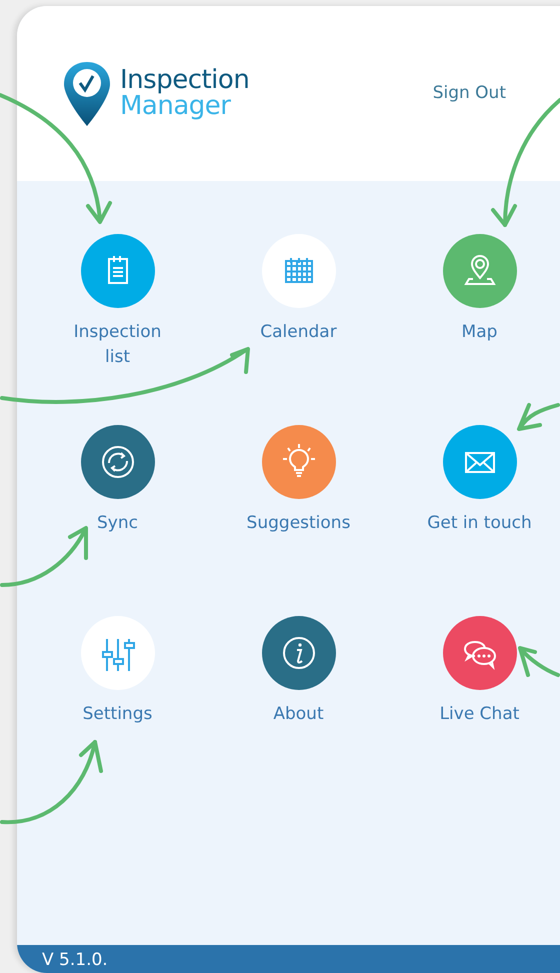 The height and width of the screenshot is (973, 560). What do you see at coordinates (175, 106) in the screenshot?
I see `logo-text: Manager` at bounding box center [175, 106].